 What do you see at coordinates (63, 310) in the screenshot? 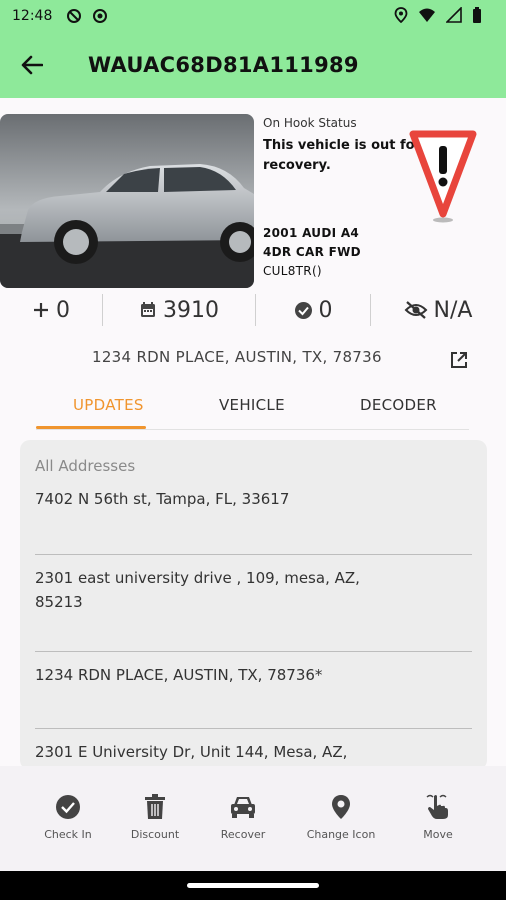
I see `stat-plus-value: 0` at bounding box center [63, 310].